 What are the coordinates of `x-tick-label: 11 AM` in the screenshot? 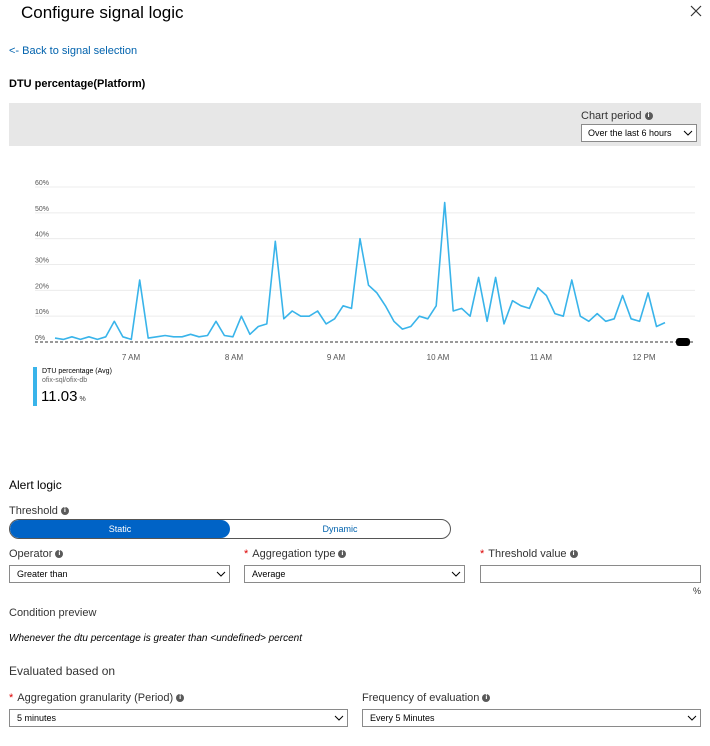 It's located at (541, 357).